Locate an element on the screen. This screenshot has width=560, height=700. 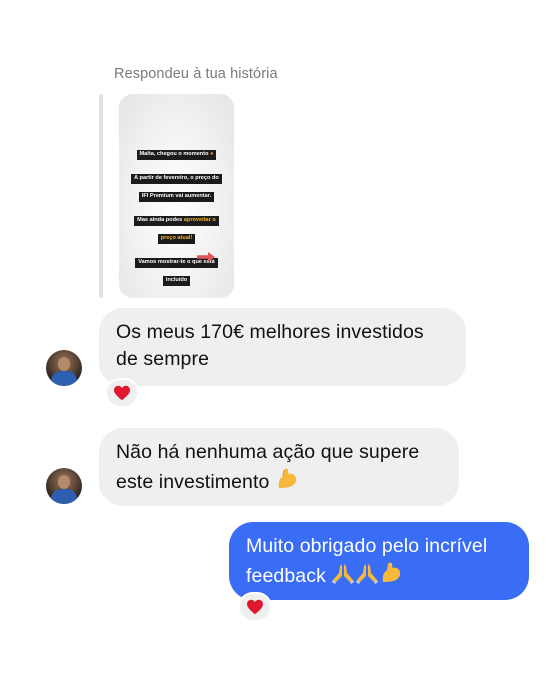
message-text: Não há nenhuma ação que supere is located at coordinates (268, 452).